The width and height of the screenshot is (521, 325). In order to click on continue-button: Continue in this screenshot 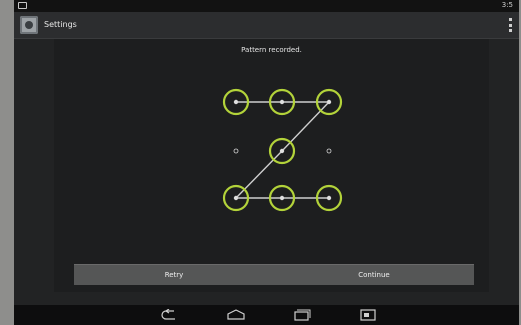, I will do `click(374, 275)`.